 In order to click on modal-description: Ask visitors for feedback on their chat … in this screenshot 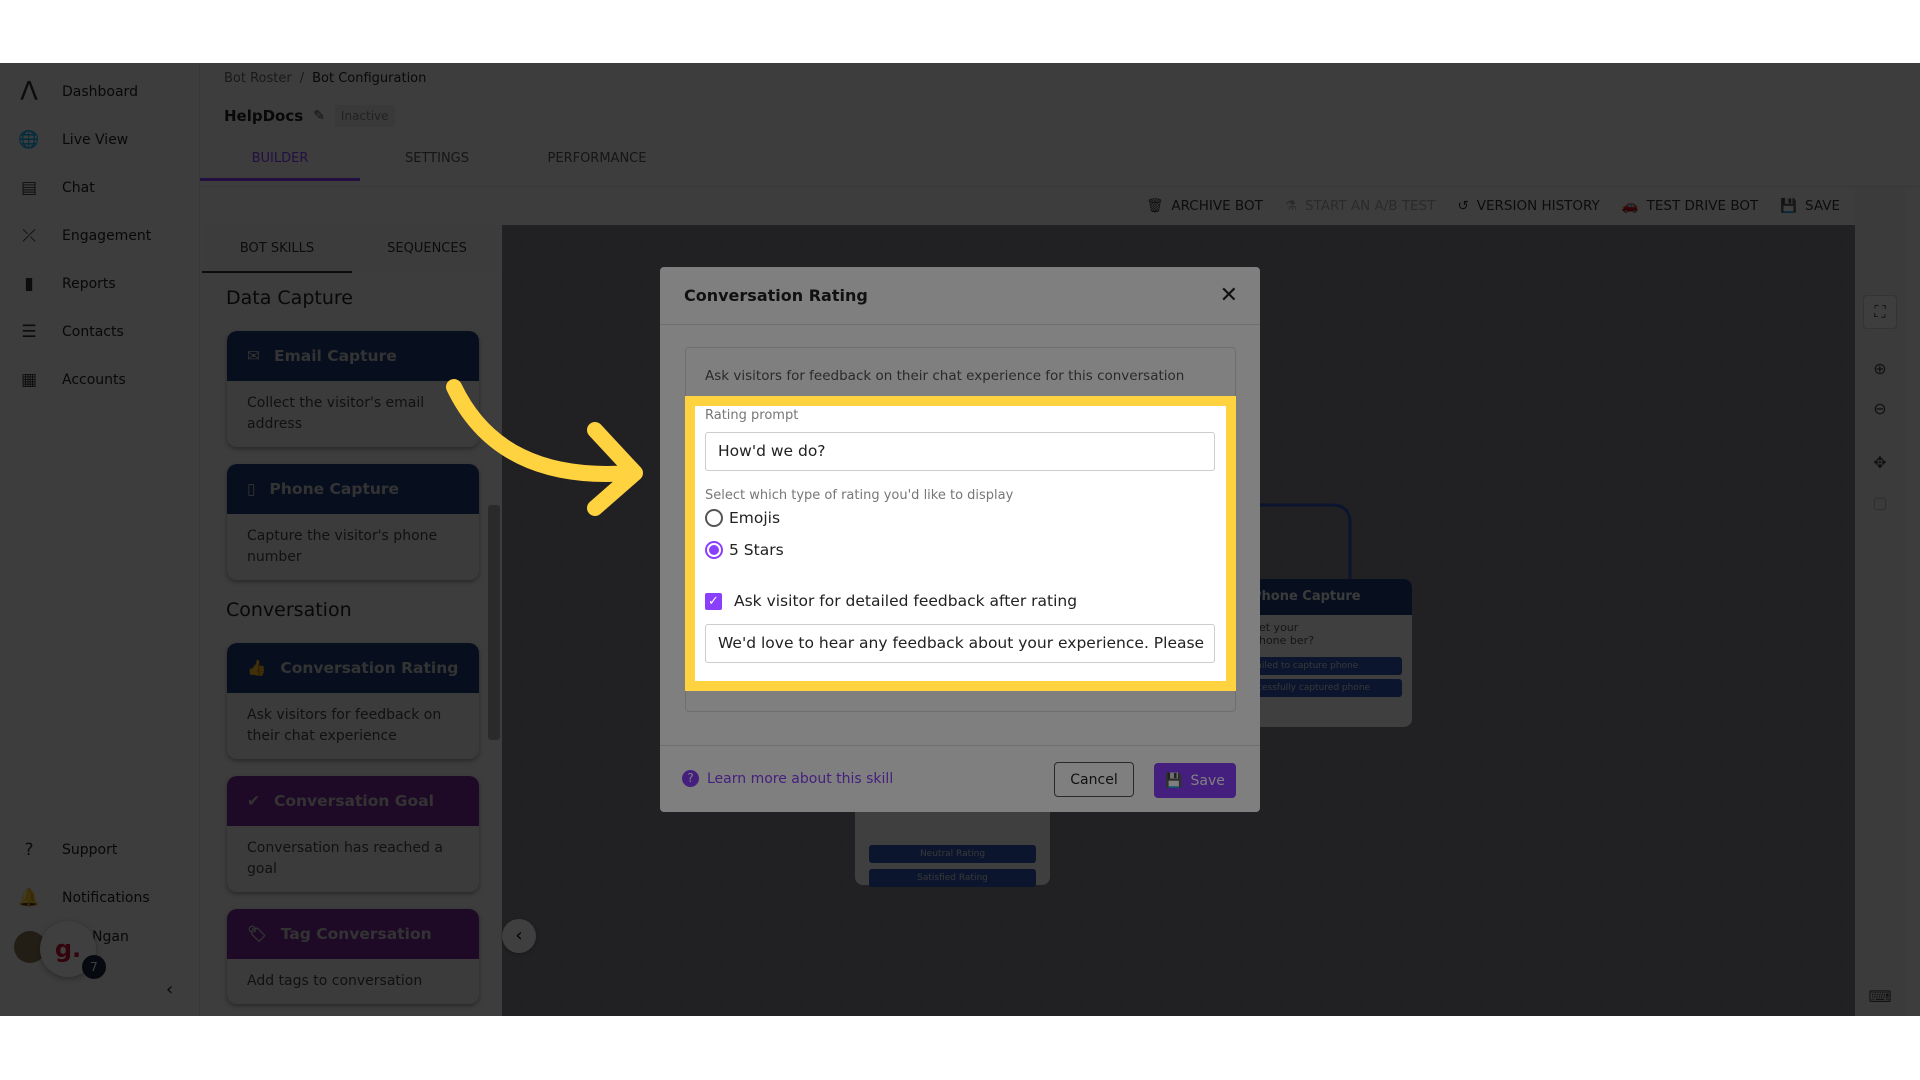, I will do `click(945, 376)`.